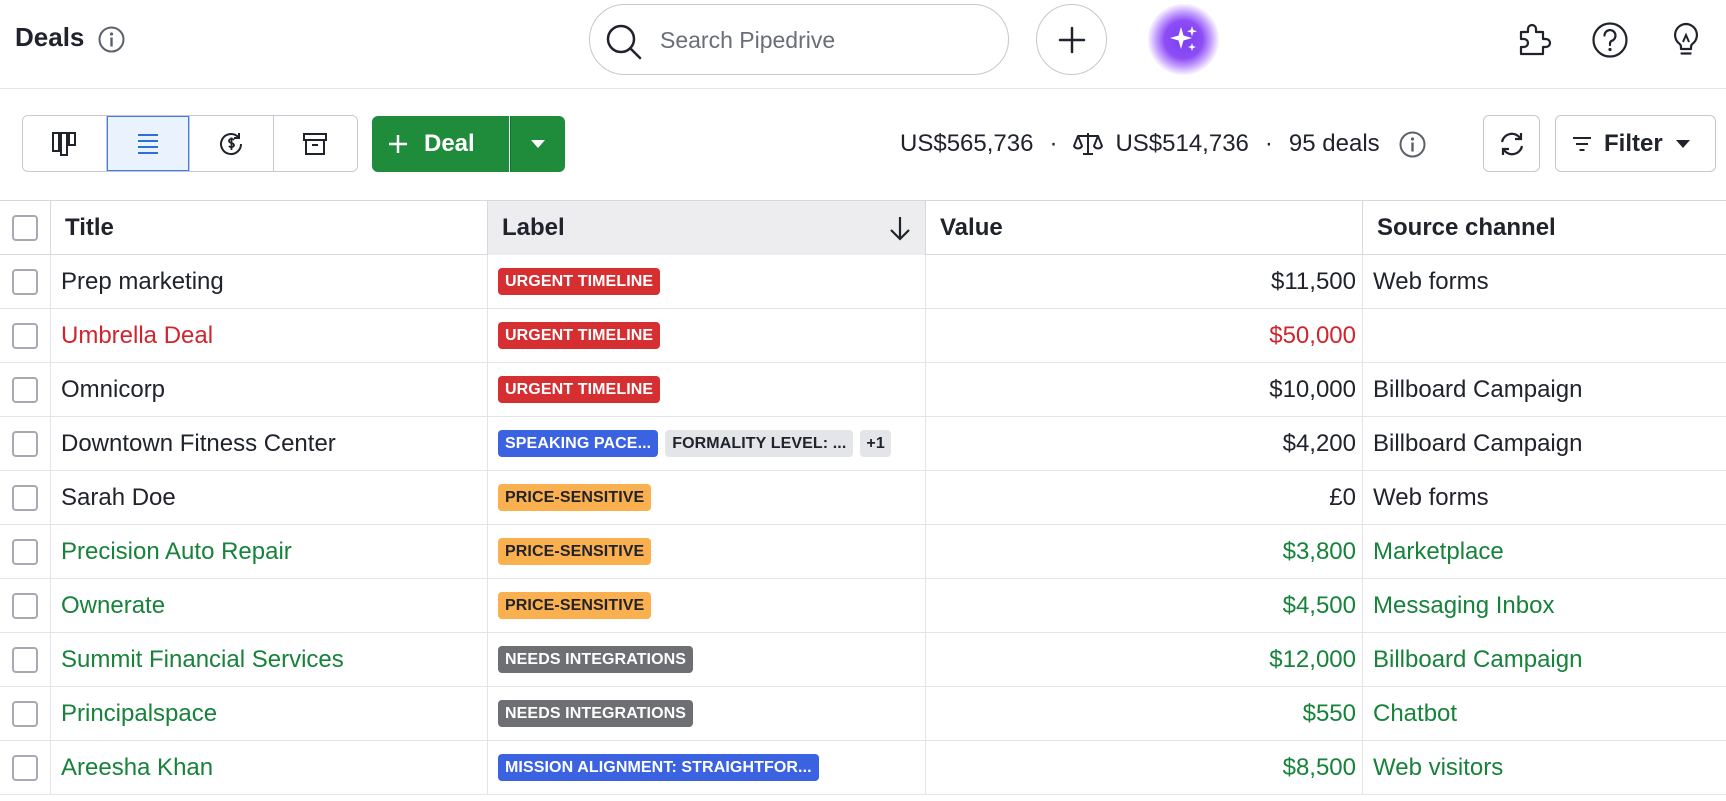 This screenshot has height=801, width=1726. I want to click on column-header-source-channel: Source channel, so click(1544, 228).